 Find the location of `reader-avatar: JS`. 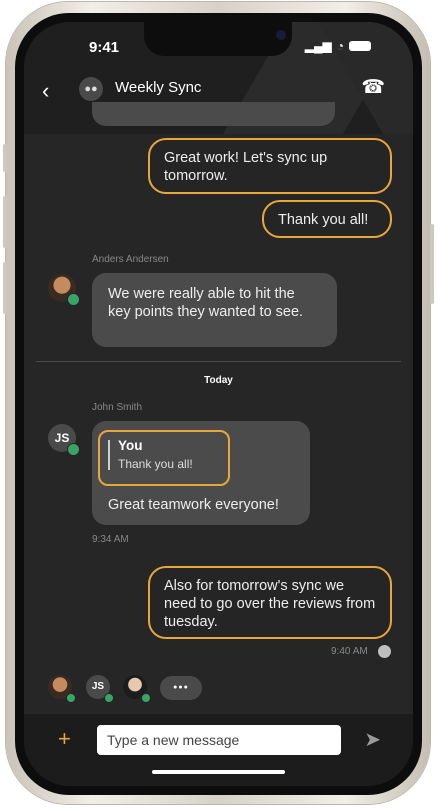

reader-avatar: JS is located at coordinates (100, 689).